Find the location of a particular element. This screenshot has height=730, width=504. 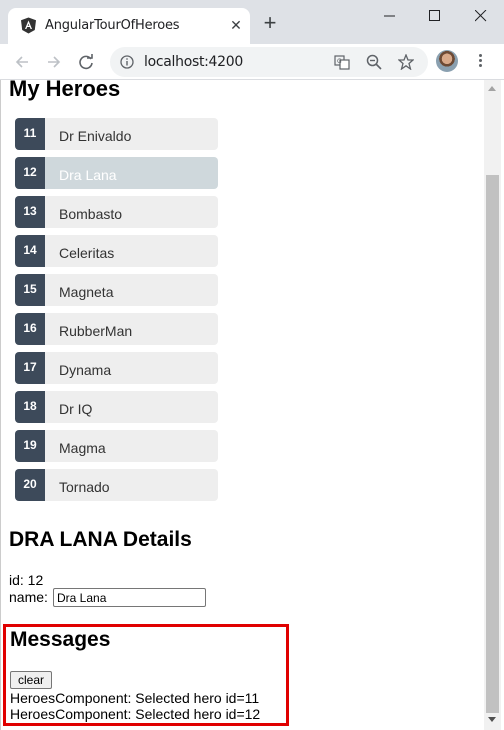

hero-name: RubberMan is located at coordinates (96, 331).